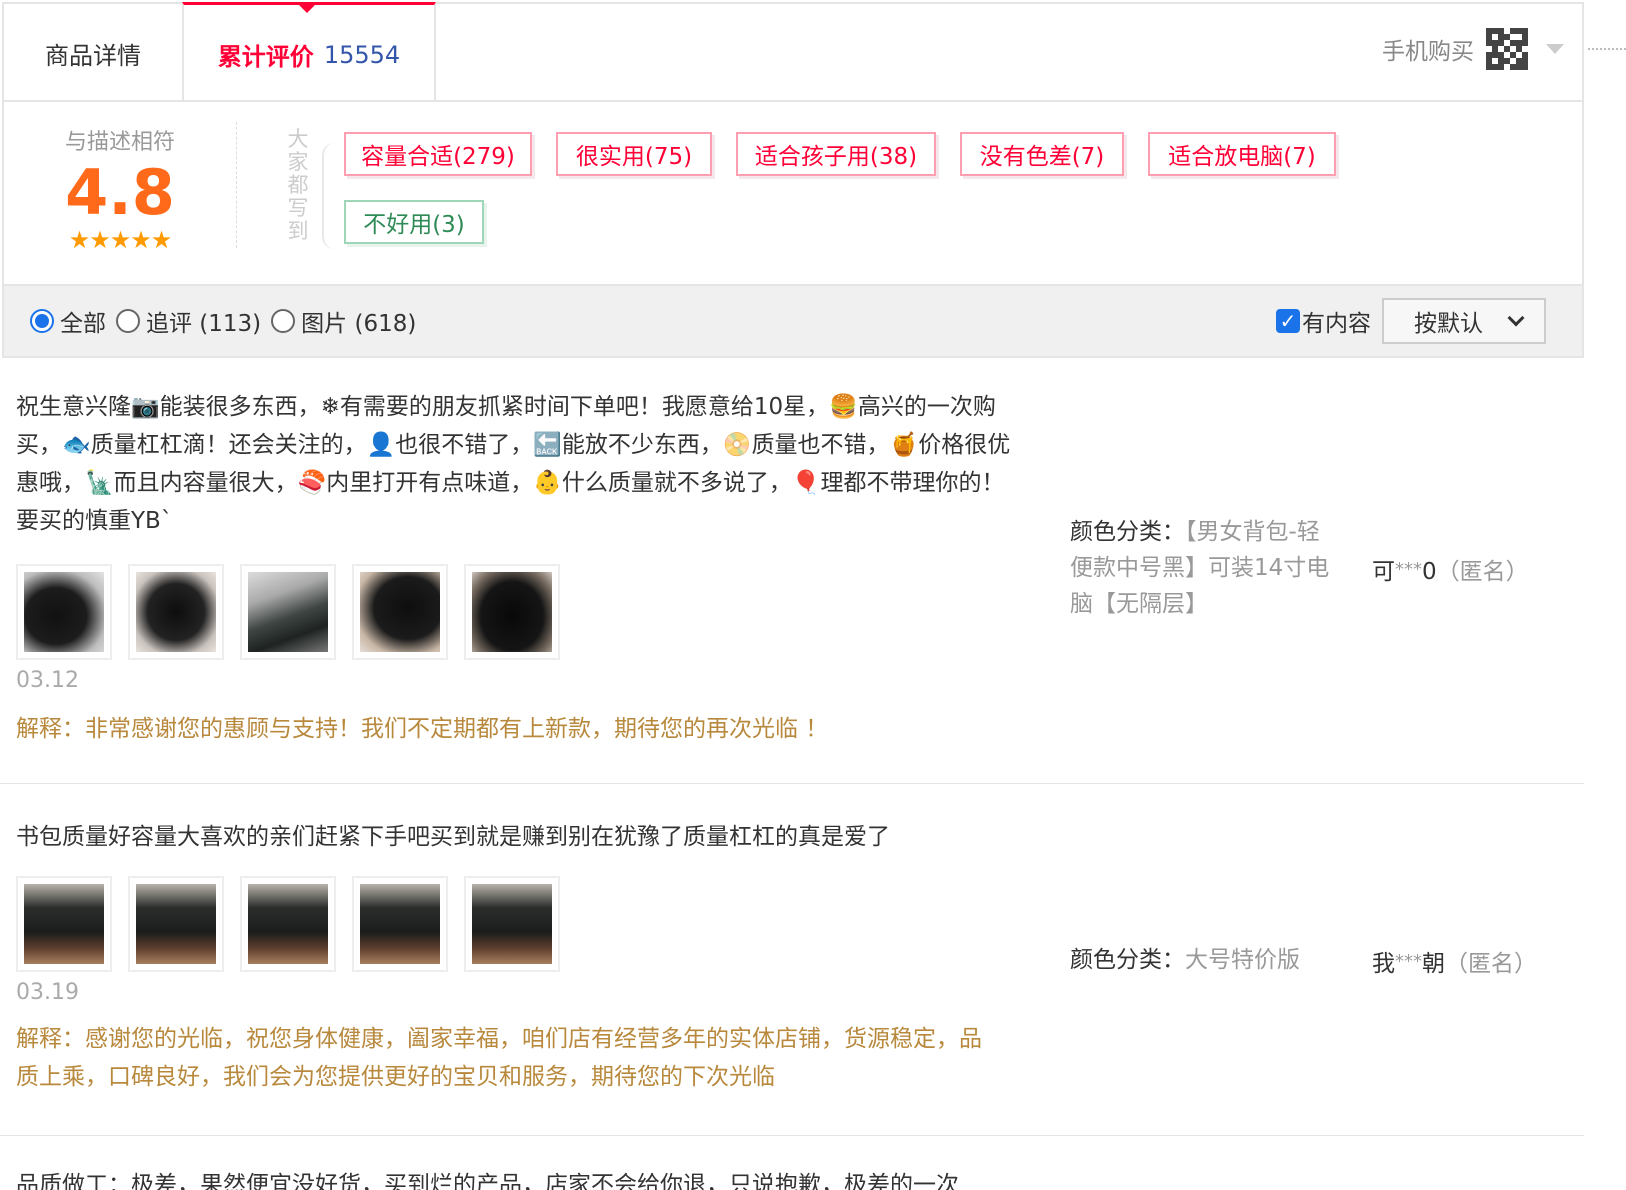 Image resolution: width=1626 pixels, height=1190 pixels. I want to click on review-filter-radios: 全部 追评 (113) 图片 (618), so click(228, 321).